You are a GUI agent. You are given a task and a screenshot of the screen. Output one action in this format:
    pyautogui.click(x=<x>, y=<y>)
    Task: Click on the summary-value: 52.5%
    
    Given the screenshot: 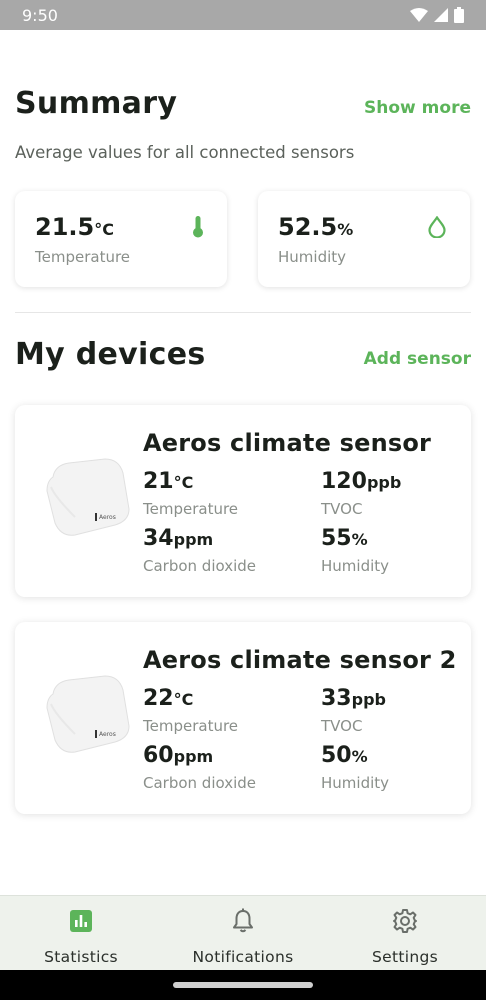 What is the action you would take?
    pyautogui.click(x=316, y=227)
    